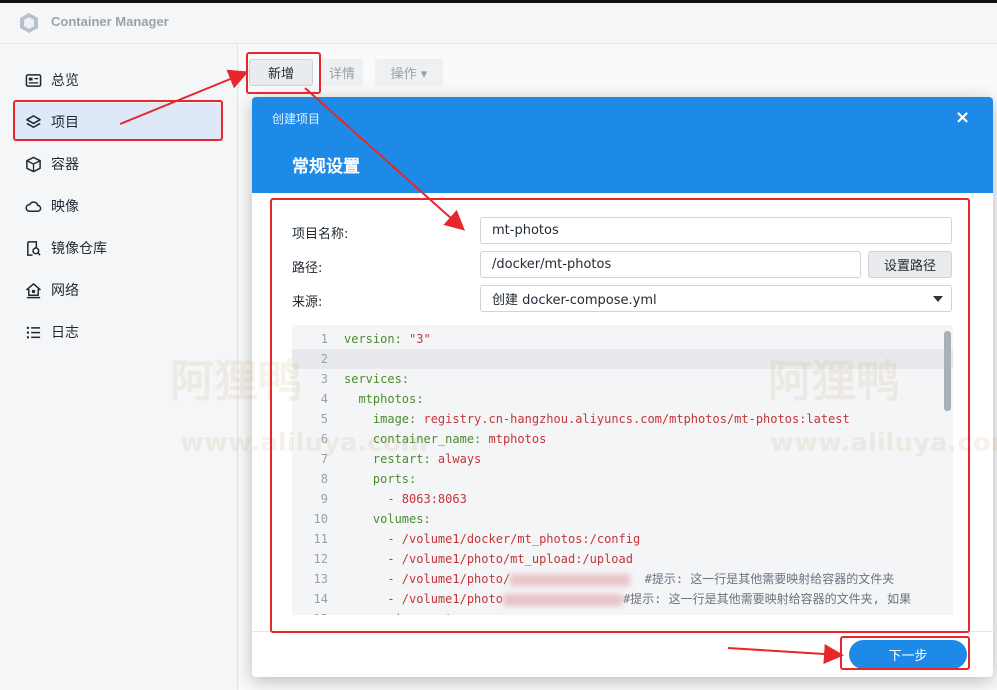 The height and width of the screenshot is (690, 997). Describe the element at coordinates (622, 339) in the screenshot. I see `code-line: 1 version: "3"` at that location.